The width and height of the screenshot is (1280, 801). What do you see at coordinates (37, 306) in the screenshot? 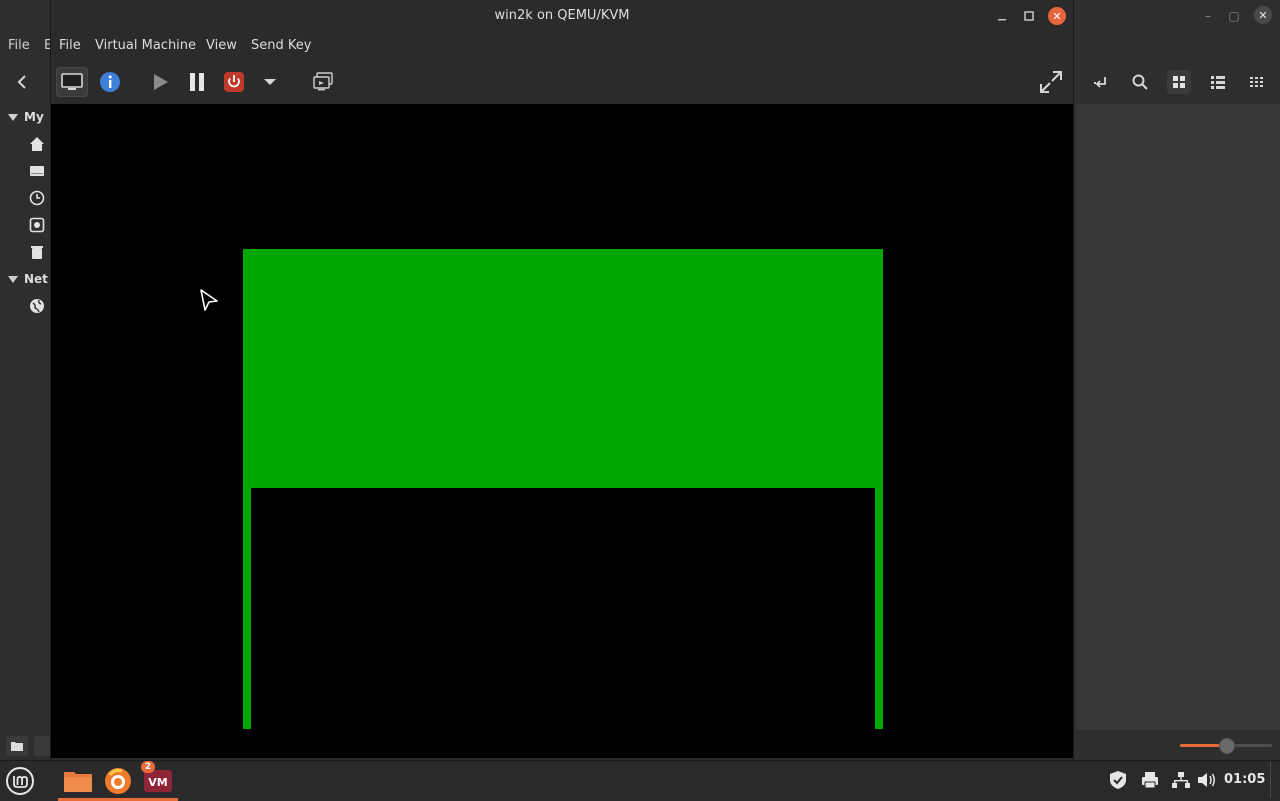
I see `network-globe-icon` at bounding box center [37, 306].